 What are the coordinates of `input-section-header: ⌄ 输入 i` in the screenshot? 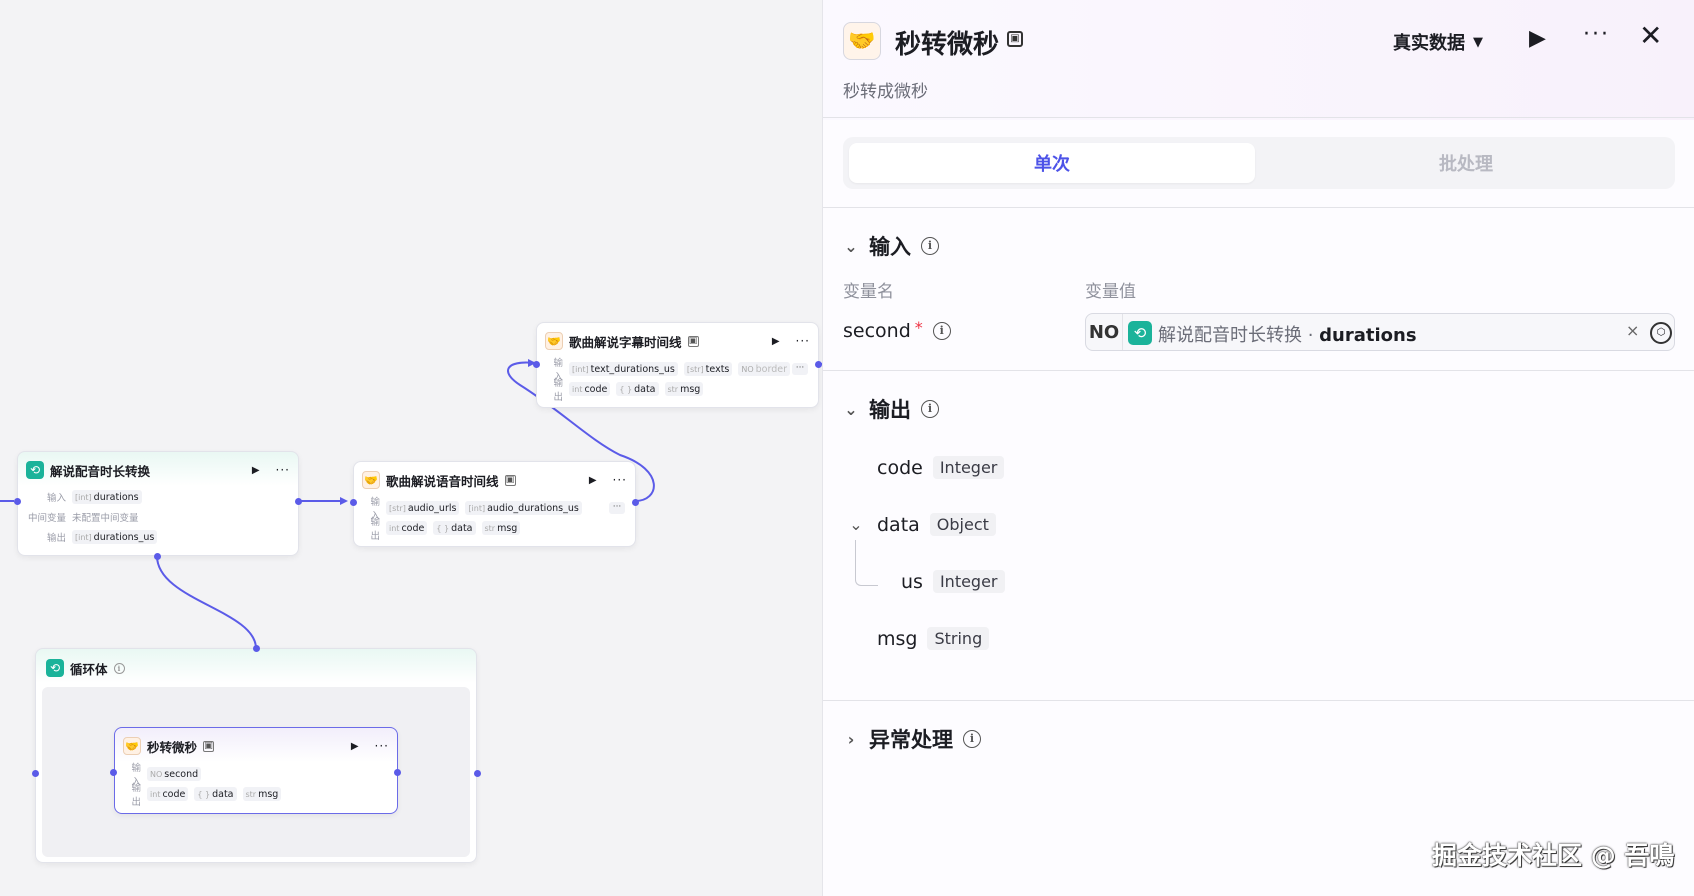 It's located at (891, 246).